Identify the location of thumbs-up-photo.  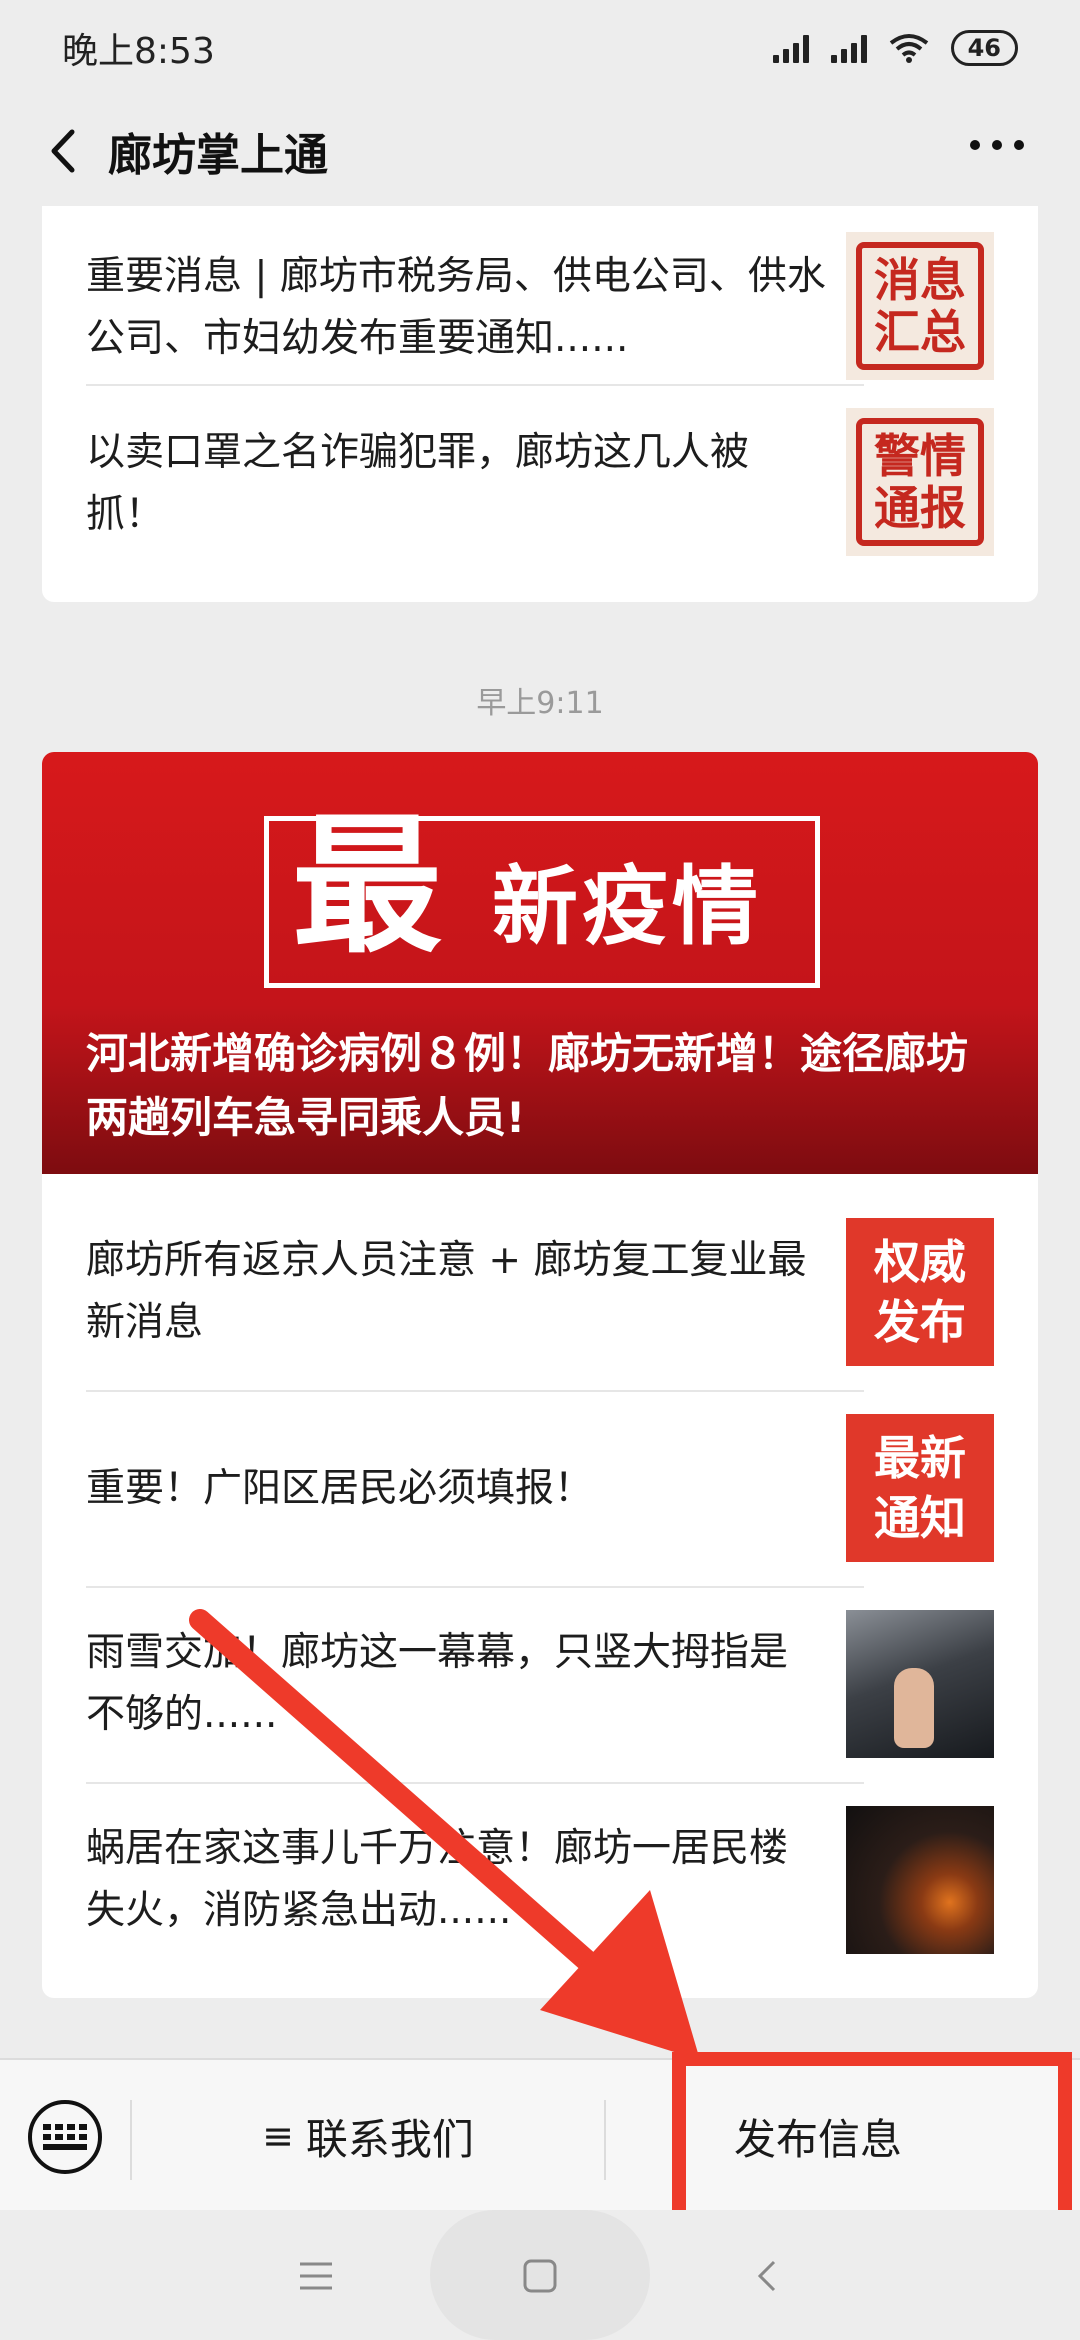
(914, 1708).